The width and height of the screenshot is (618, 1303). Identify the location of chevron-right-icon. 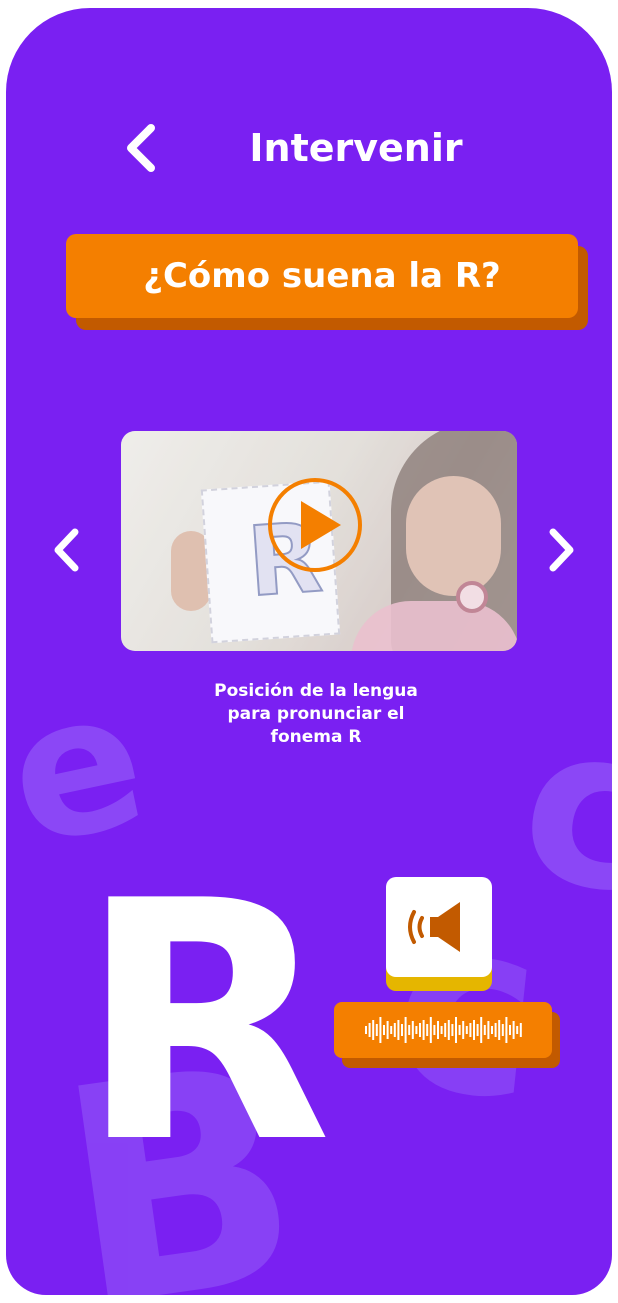
(561, 550).